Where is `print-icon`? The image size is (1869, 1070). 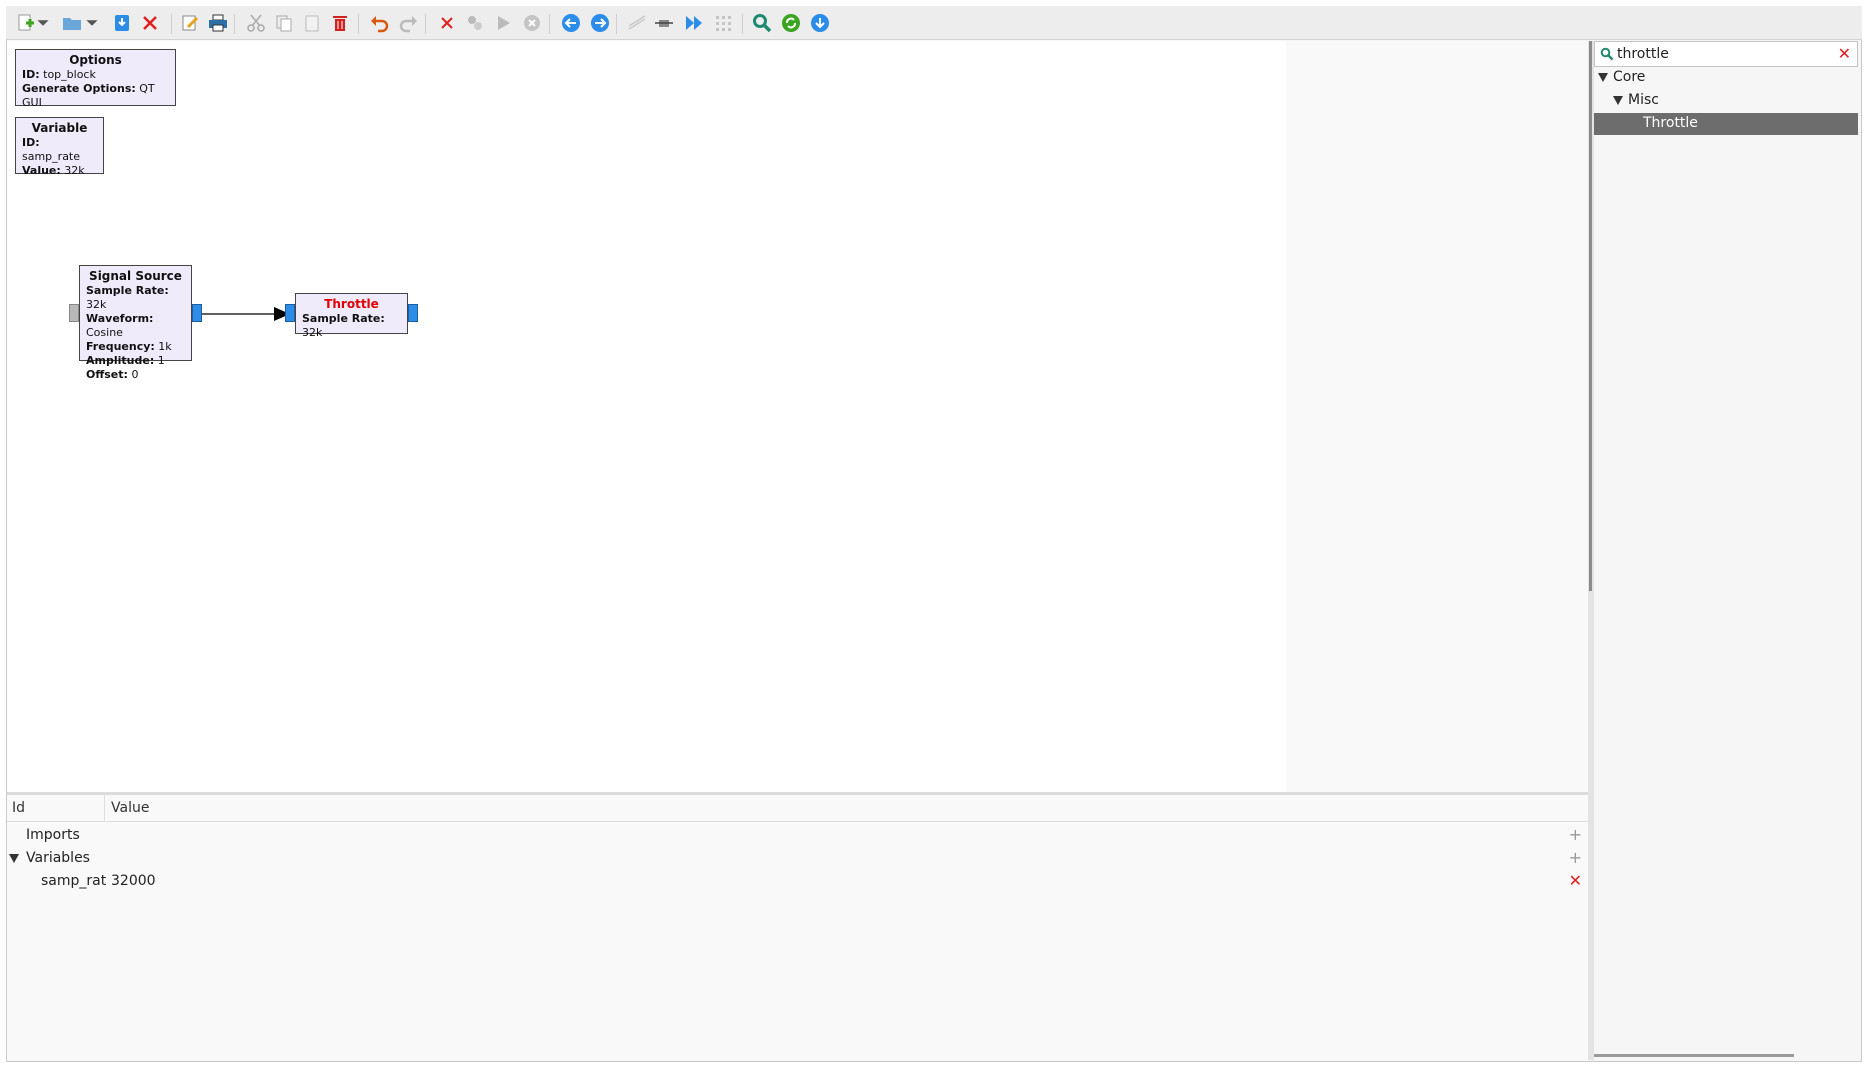
print-icon is located at coordinates (218, 23).